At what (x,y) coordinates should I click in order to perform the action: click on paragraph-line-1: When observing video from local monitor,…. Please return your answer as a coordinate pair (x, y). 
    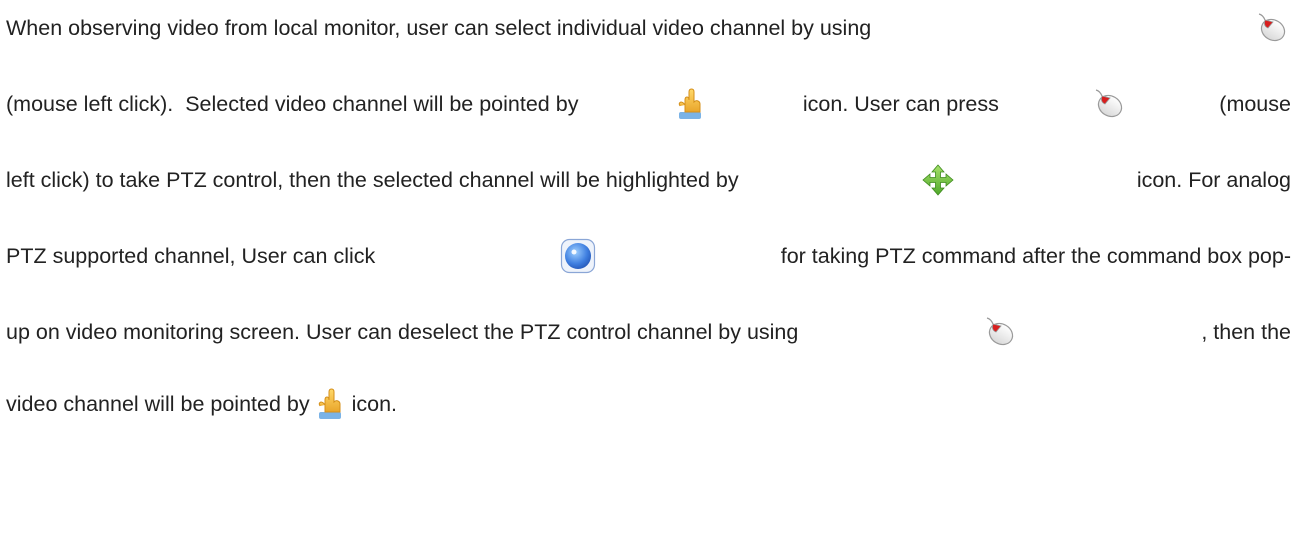
    Looking at the image, I should click on (648, 28).